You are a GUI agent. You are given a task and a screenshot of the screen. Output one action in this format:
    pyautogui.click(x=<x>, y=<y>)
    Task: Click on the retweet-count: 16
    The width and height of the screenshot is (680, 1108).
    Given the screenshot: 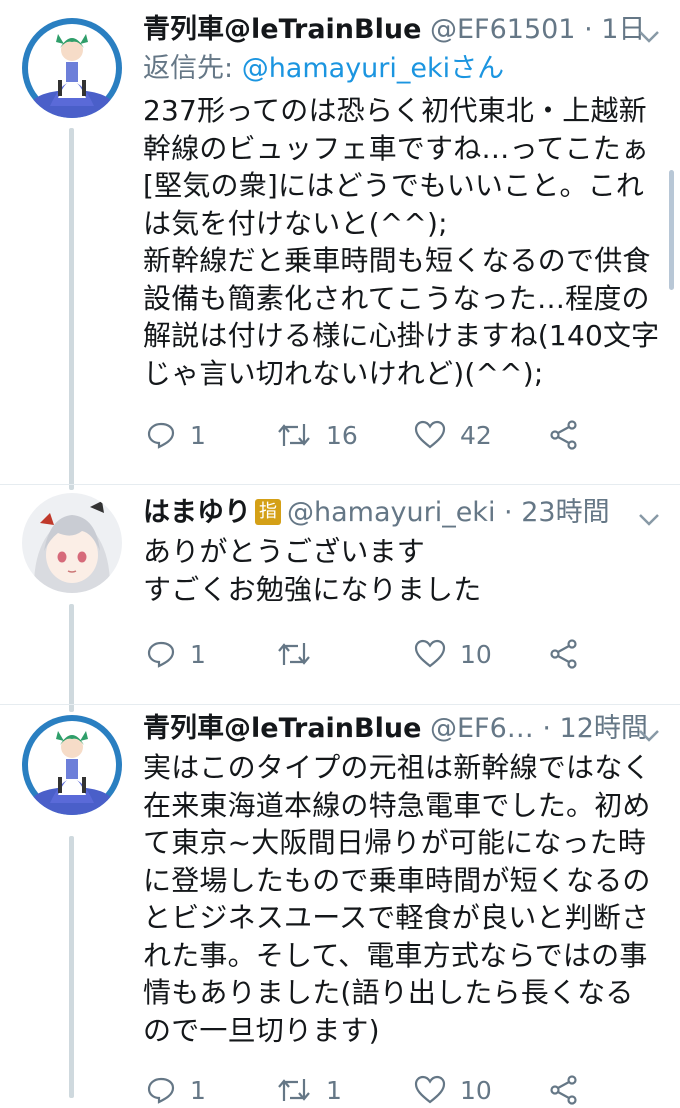 What is the action you would take?
    pyautogui.click(x=342, y=435)
    